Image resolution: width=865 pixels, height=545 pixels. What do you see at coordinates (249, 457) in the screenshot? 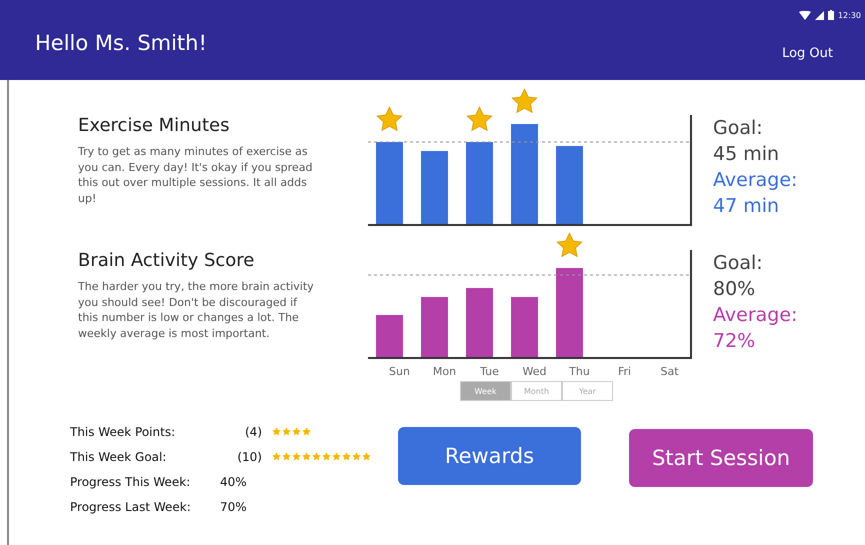
I see `stat-value: (10)` at bounding box center [249, 457].